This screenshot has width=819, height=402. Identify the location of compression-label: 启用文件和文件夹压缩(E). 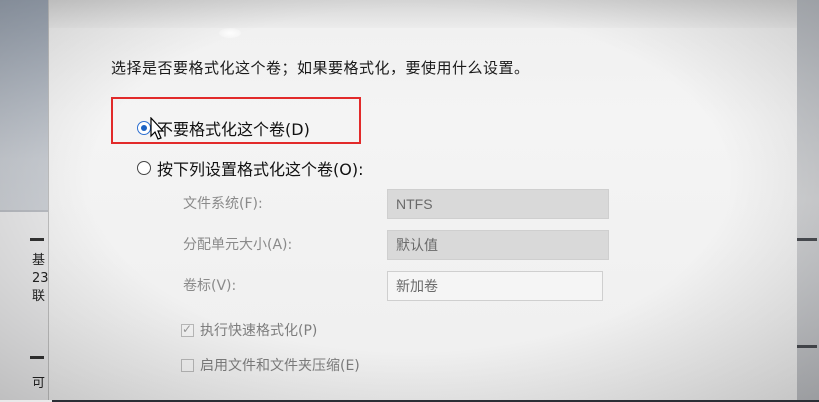
(280, 365).